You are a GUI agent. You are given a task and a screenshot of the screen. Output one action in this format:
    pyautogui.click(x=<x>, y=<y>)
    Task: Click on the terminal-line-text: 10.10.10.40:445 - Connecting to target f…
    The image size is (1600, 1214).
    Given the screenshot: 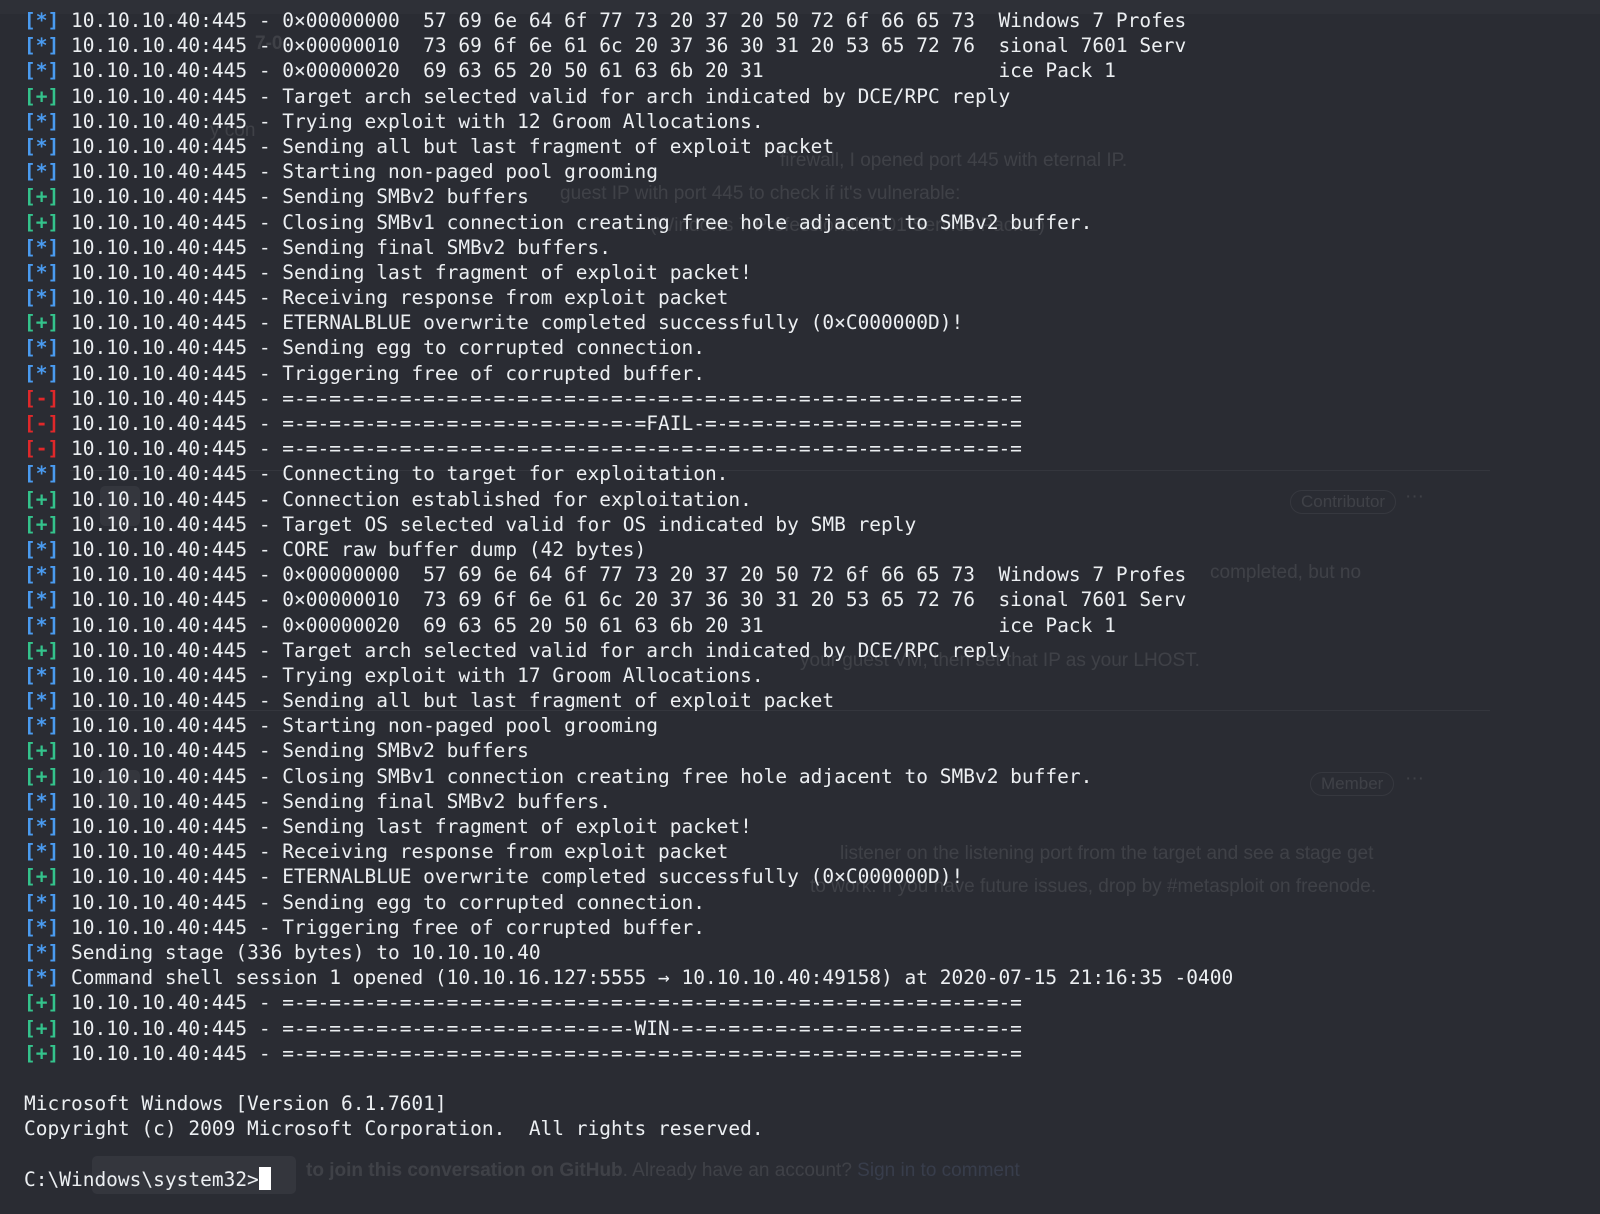 What is the action you would take?
    pyautogui.click(x=399, y=474)
    